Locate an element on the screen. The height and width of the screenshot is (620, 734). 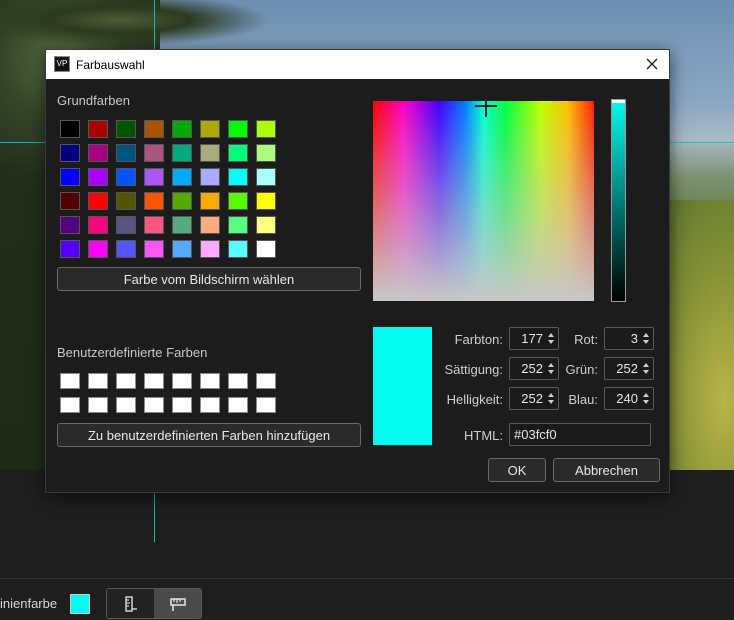
brightness-slider is located at coordinates (618, 200).